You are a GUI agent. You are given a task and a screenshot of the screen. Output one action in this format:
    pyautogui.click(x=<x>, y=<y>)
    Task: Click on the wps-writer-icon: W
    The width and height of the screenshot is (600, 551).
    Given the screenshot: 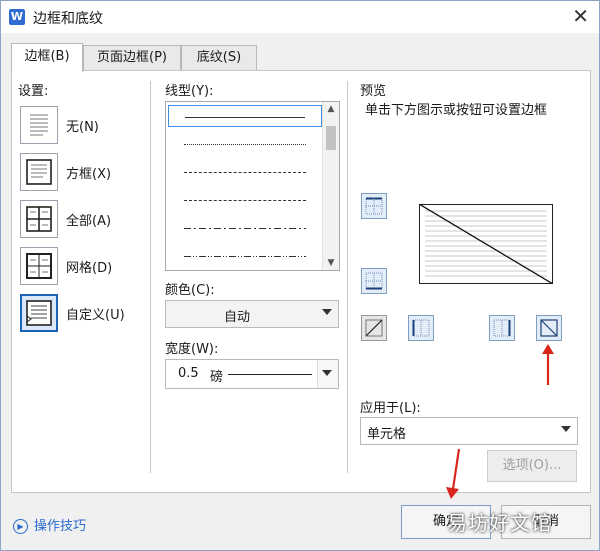 What is the action you would take?
    pyautogui.click(x=17, y=17)
    